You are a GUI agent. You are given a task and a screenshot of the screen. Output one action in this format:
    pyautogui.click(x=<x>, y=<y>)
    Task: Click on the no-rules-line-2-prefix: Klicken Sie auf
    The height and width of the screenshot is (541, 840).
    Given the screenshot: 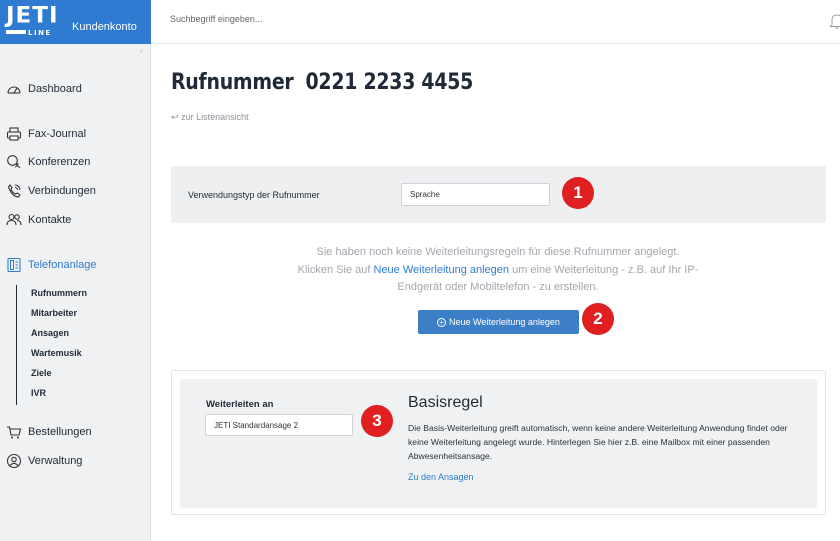 What is the action you would take?
    pyautogui.click(x=335, y=269)
    